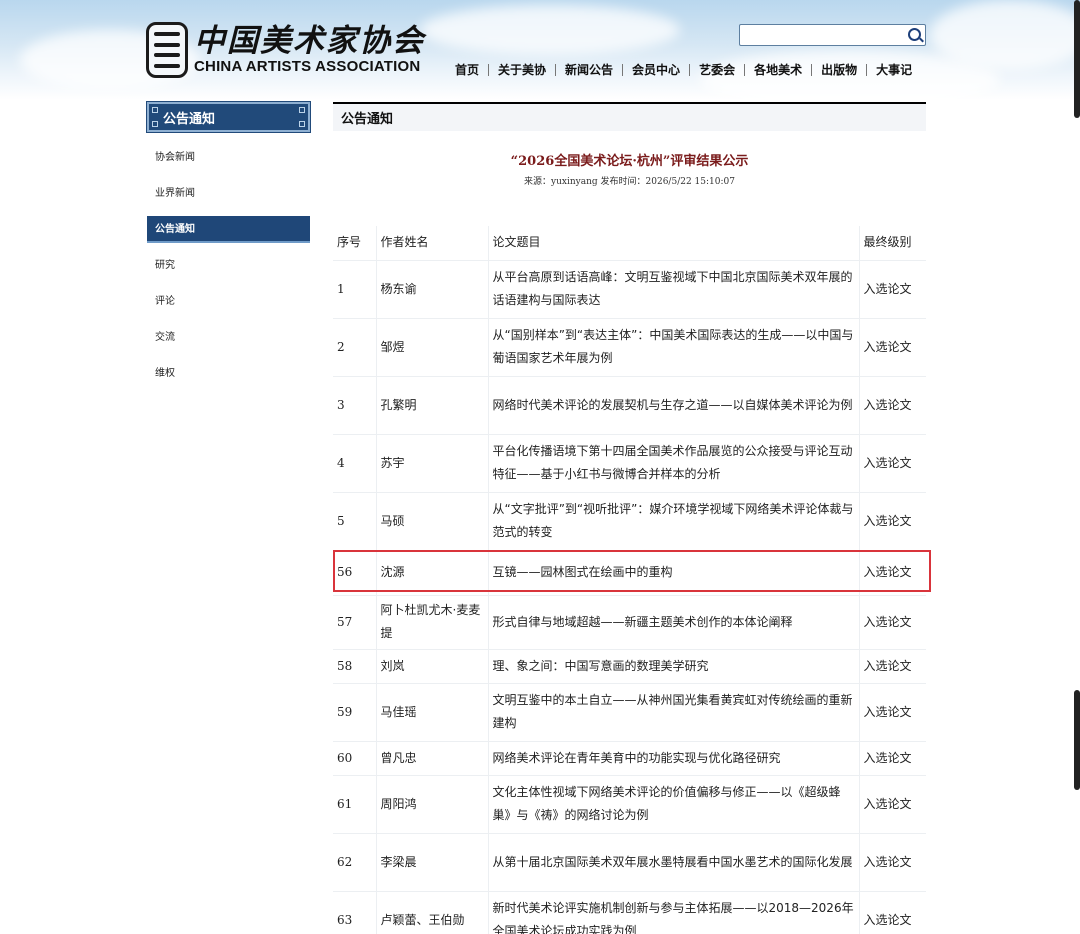 The height and width of the screenshot is (934, 1080). What do you see at coordinates (354, 243) in the screenshot?
I see `header-index: 序号` at bounding box center [354, 243].